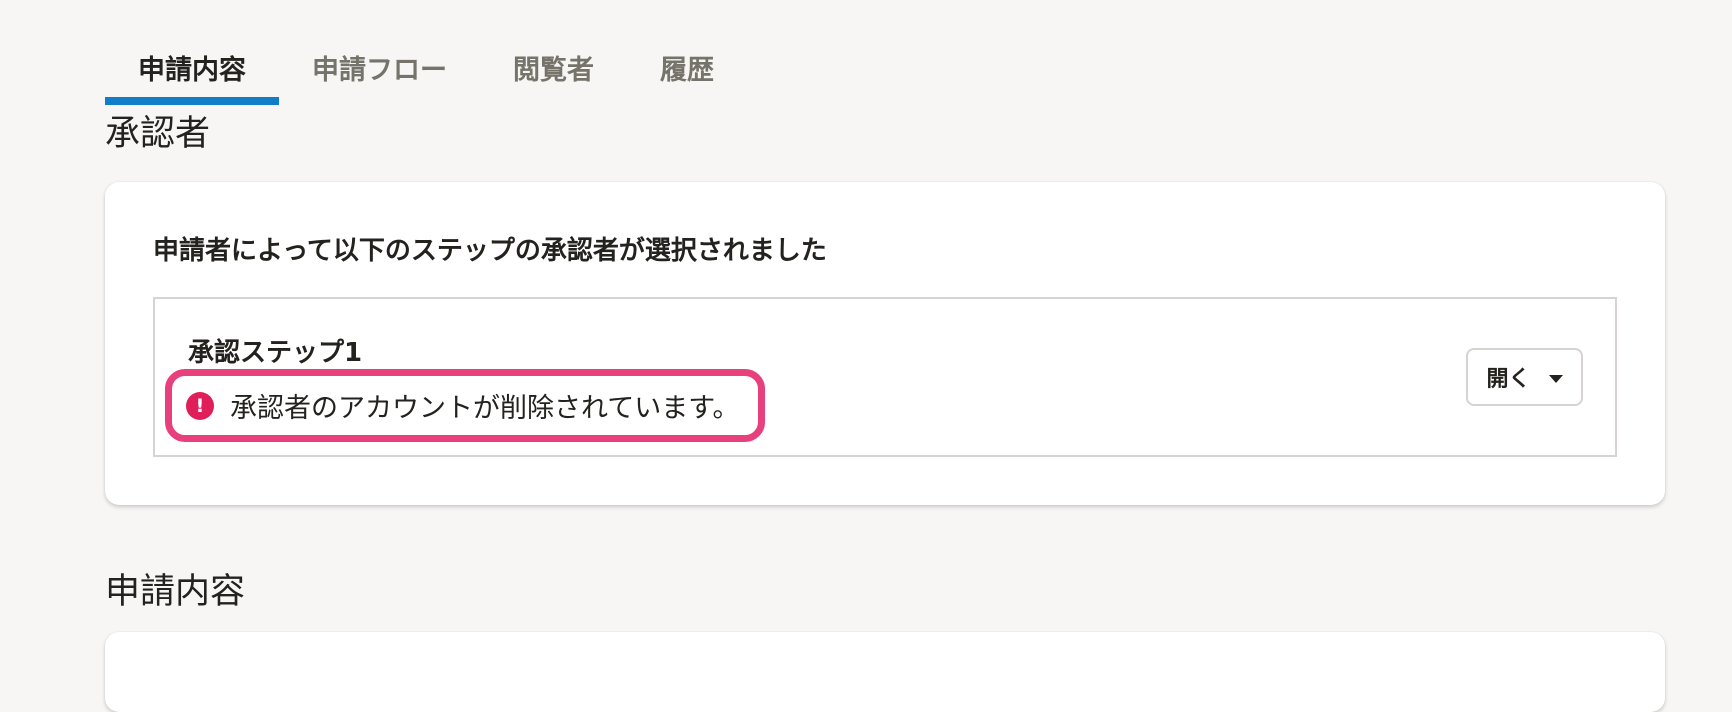  What do you see at coordinates (175, 592) in the screenshot?
I see `application-content-section-title: 申請内容` at bounding box center [175, 592].